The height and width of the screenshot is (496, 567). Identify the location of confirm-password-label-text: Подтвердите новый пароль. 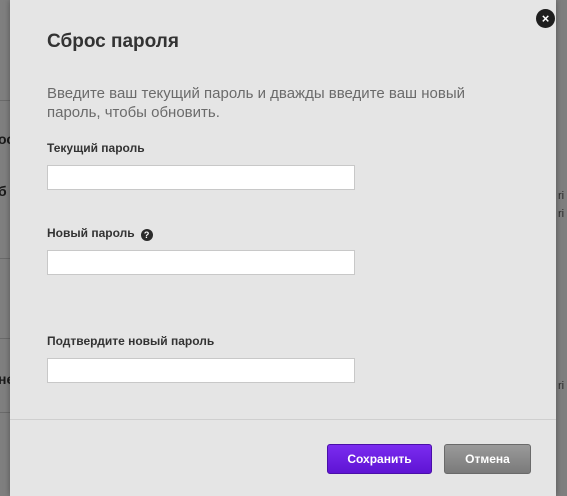
(131, 341).